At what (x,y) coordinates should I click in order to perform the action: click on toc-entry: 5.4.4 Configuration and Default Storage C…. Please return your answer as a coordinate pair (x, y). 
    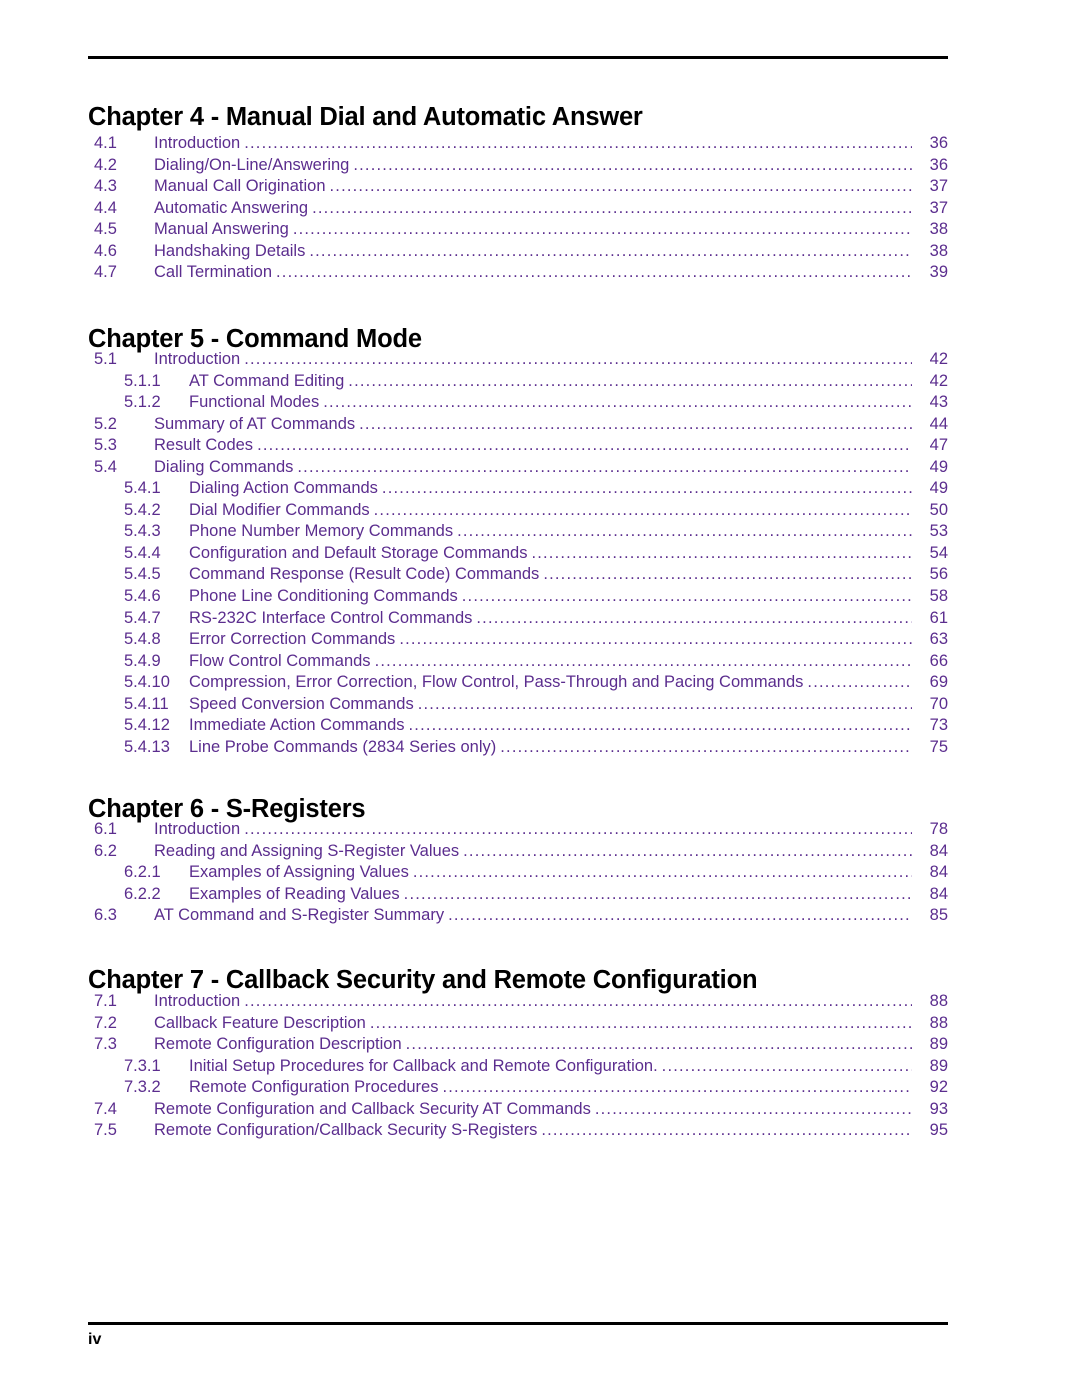
    Looking at the image, I should click on (518, 555).